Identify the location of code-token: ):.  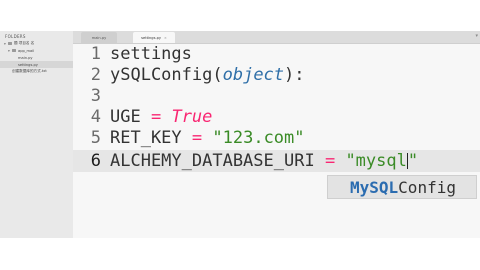
(294, 75).